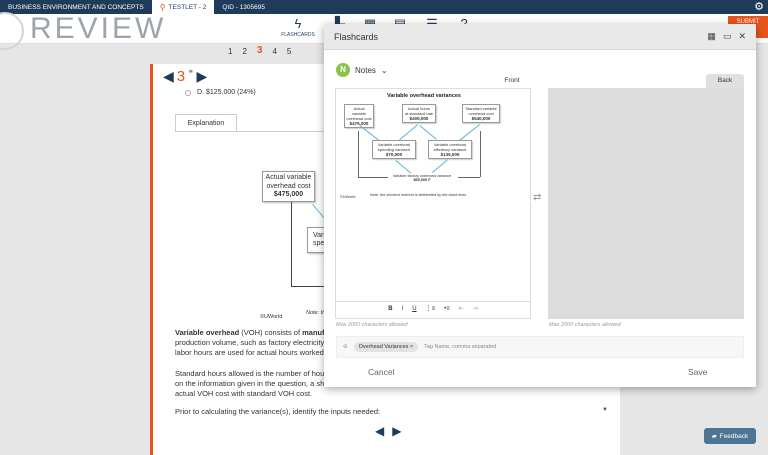 The width and height of the screenshot is (768, 455). What do you see at coordinates (162, 7) in the screenshot?
I see `location-pin-icon: ⚲` at bounding box center [162, 7].